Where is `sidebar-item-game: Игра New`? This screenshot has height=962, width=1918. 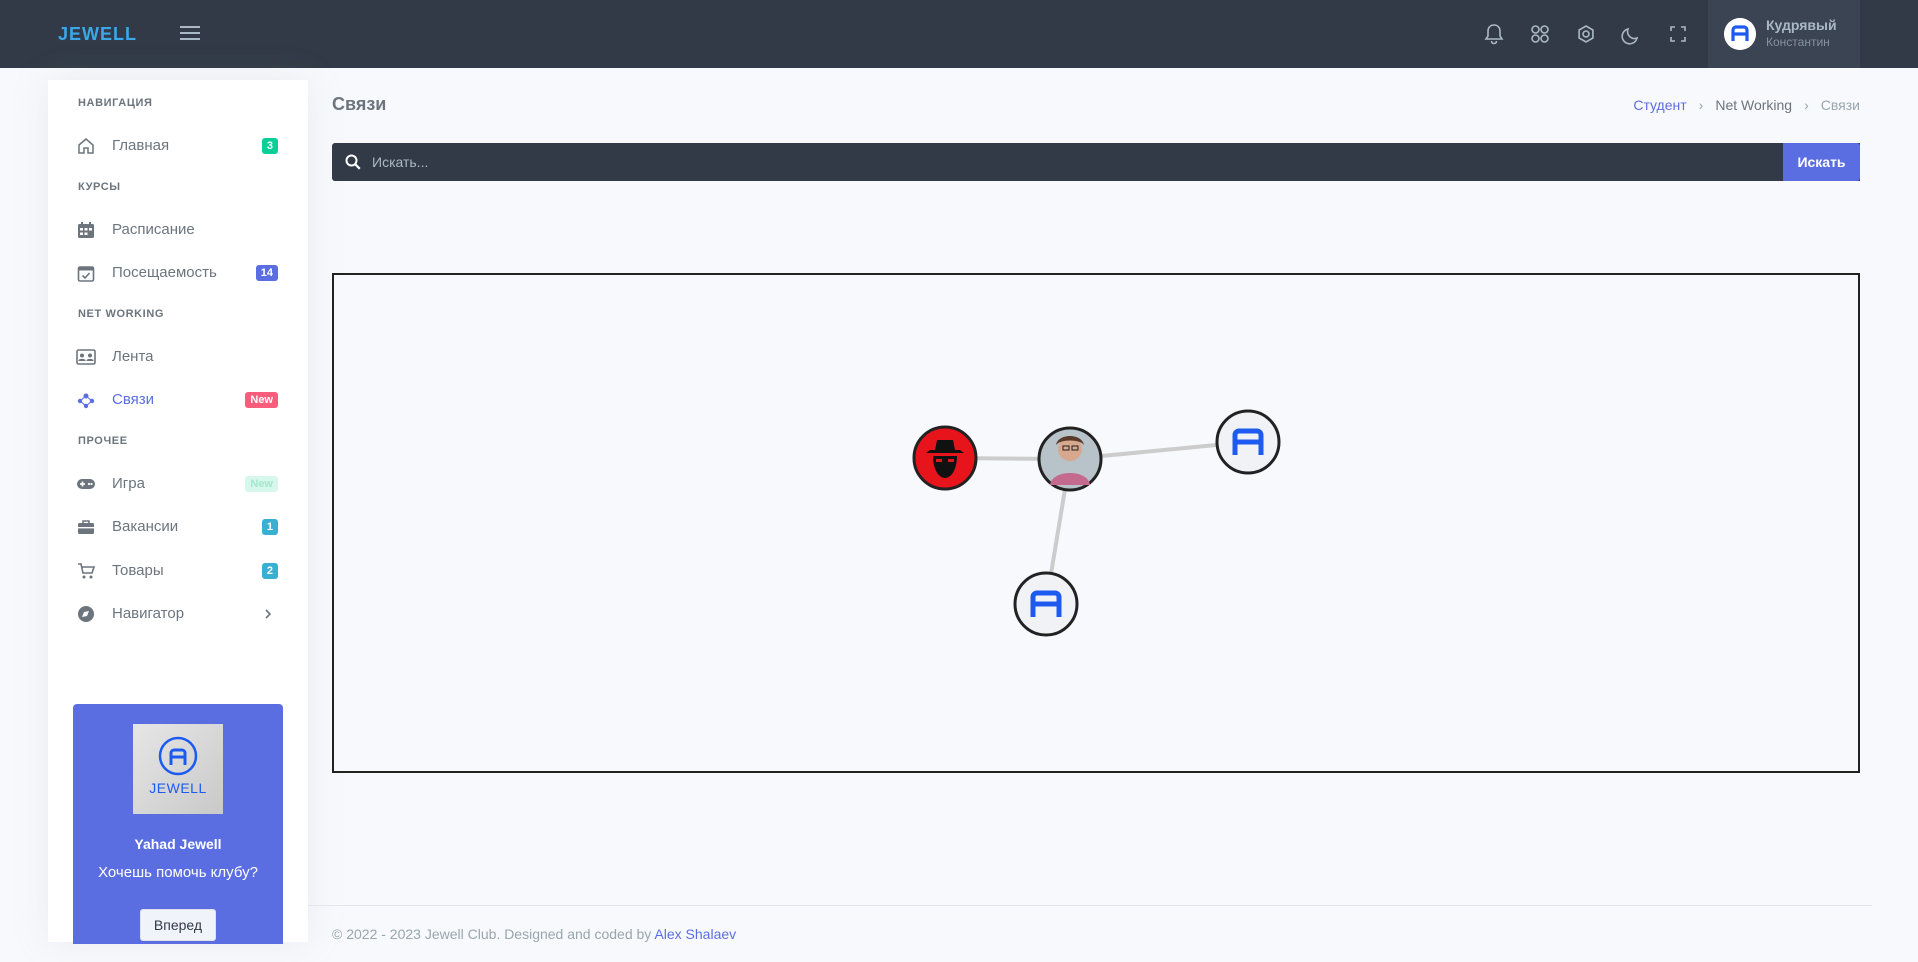 sidebar-item-game: Игра New is located at coordinates (178, 484).